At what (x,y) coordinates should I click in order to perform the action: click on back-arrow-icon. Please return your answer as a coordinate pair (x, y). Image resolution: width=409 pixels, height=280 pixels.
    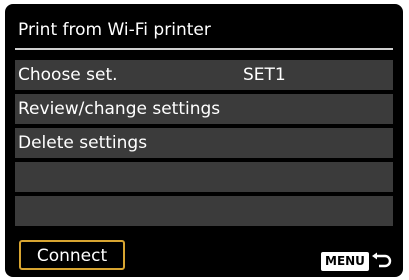
    Looking at the image, I should click on (381, 260).